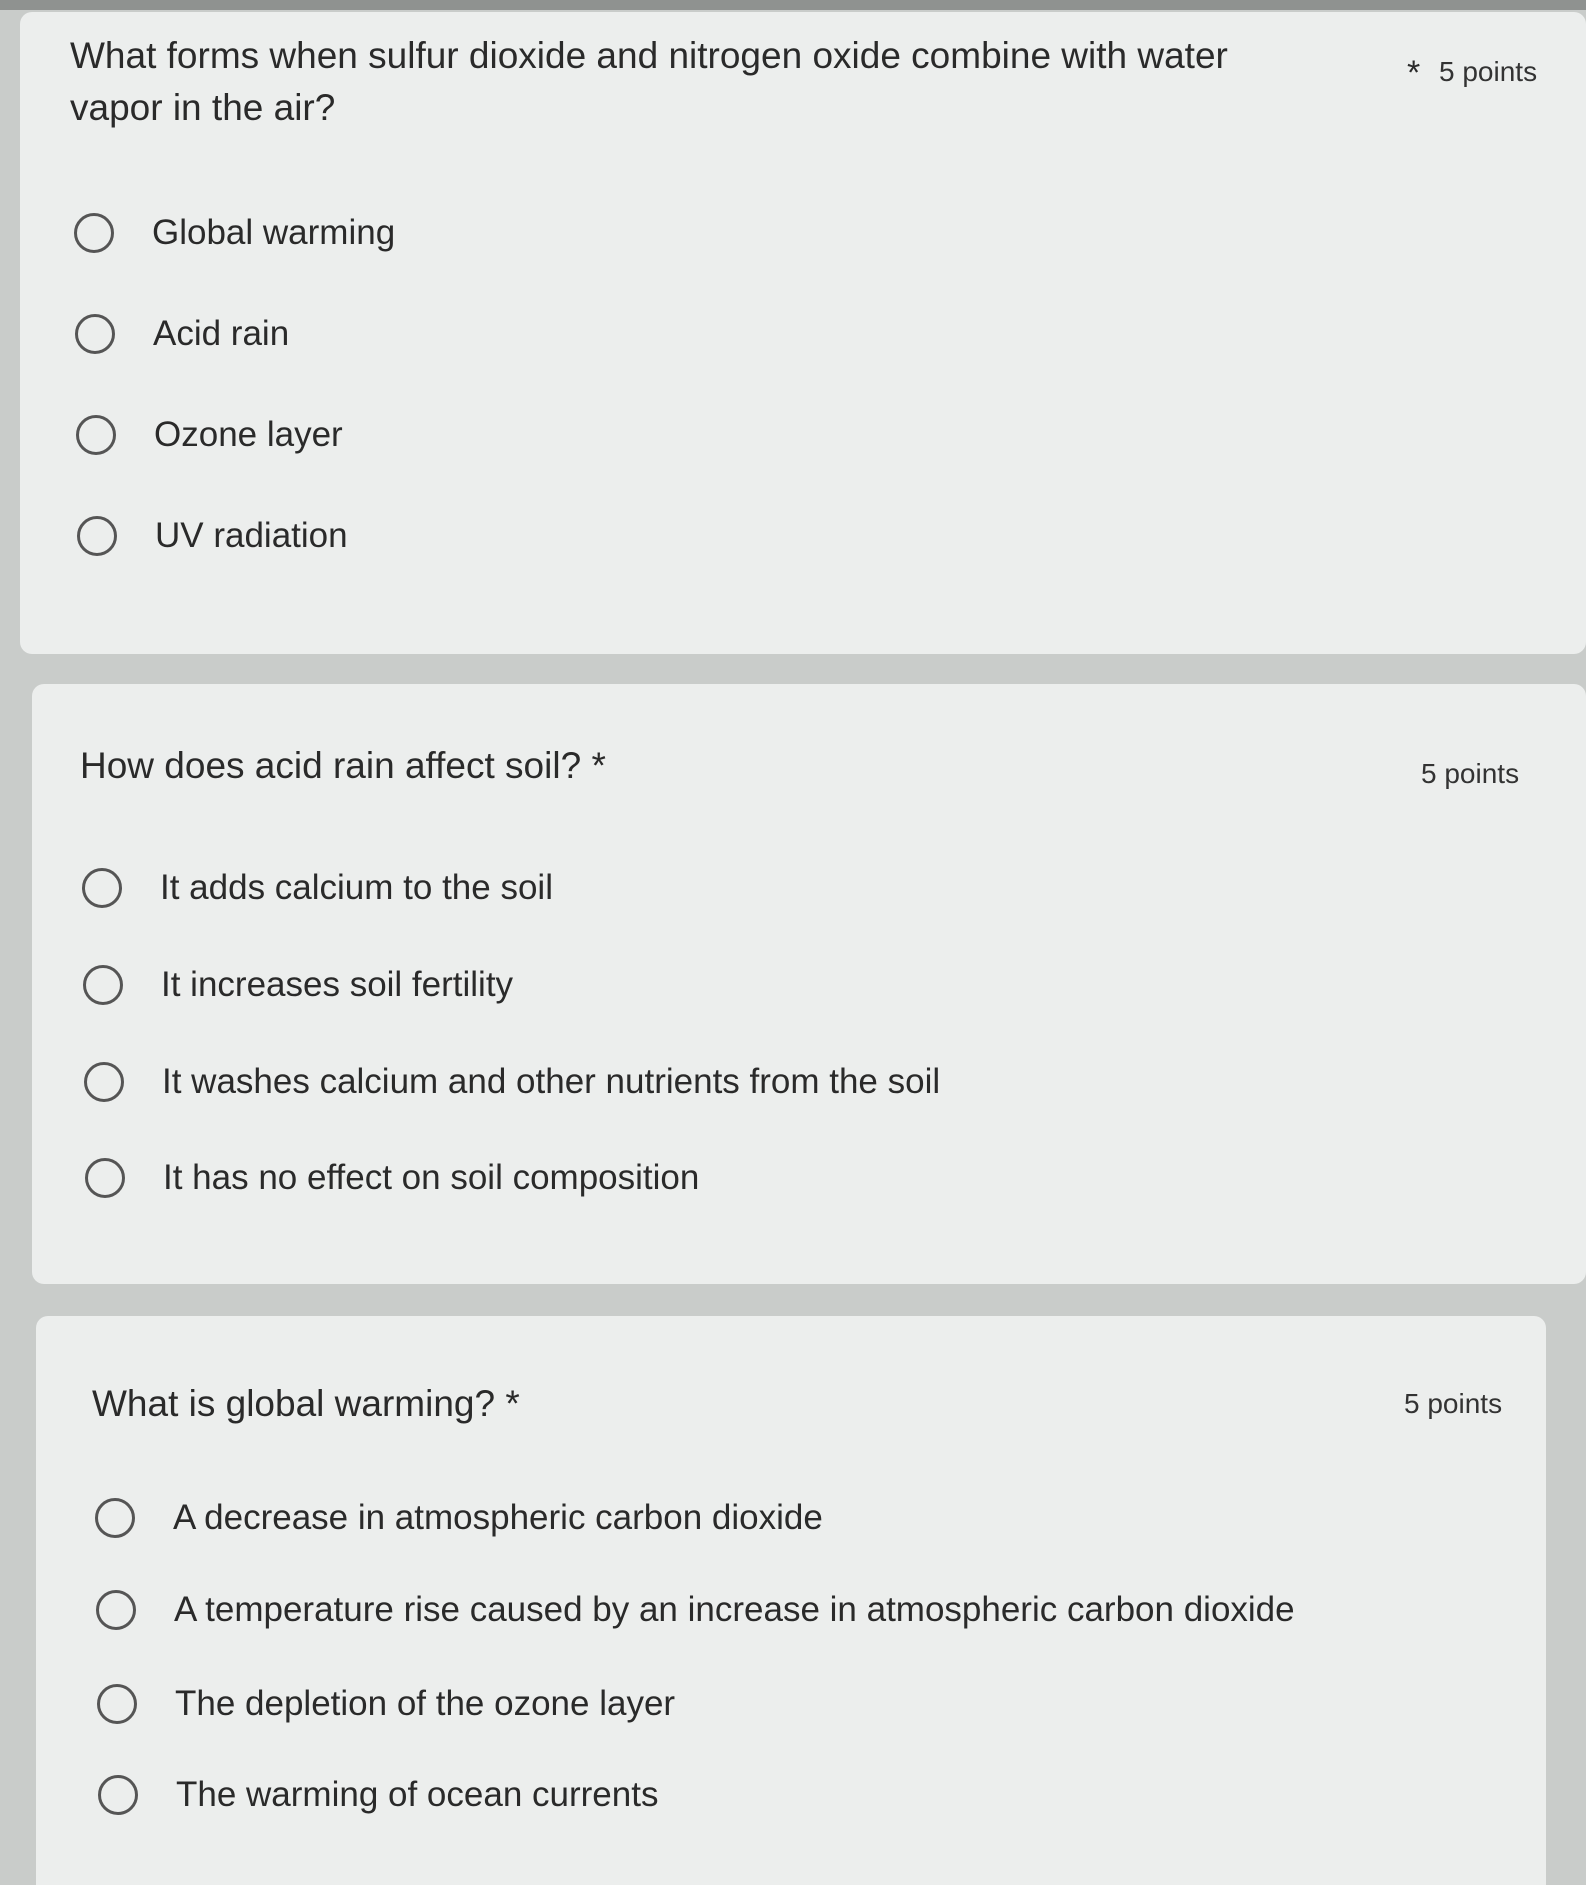 The width and height of the screenshot is (1586, 1885). I want to click on option-label: UV radiation, so click(251, 535).